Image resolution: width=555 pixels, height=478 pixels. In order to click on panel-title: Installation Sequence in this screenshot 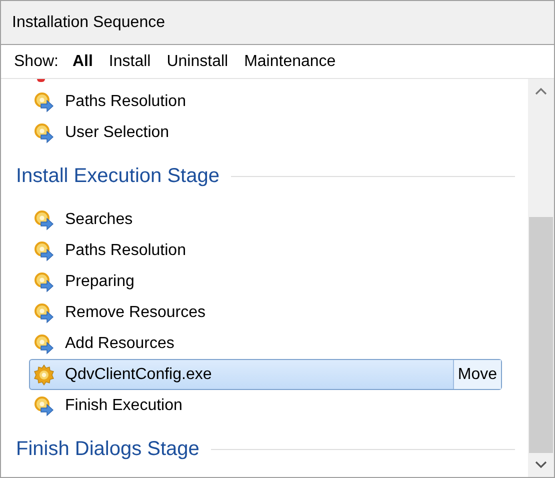, I will do `click(88, 23)`.